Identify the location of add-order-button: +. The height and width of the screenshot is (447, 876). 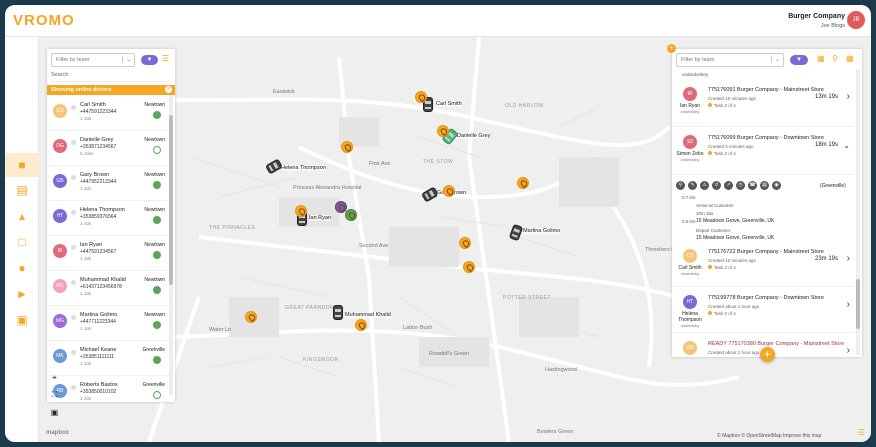
(767, 354).